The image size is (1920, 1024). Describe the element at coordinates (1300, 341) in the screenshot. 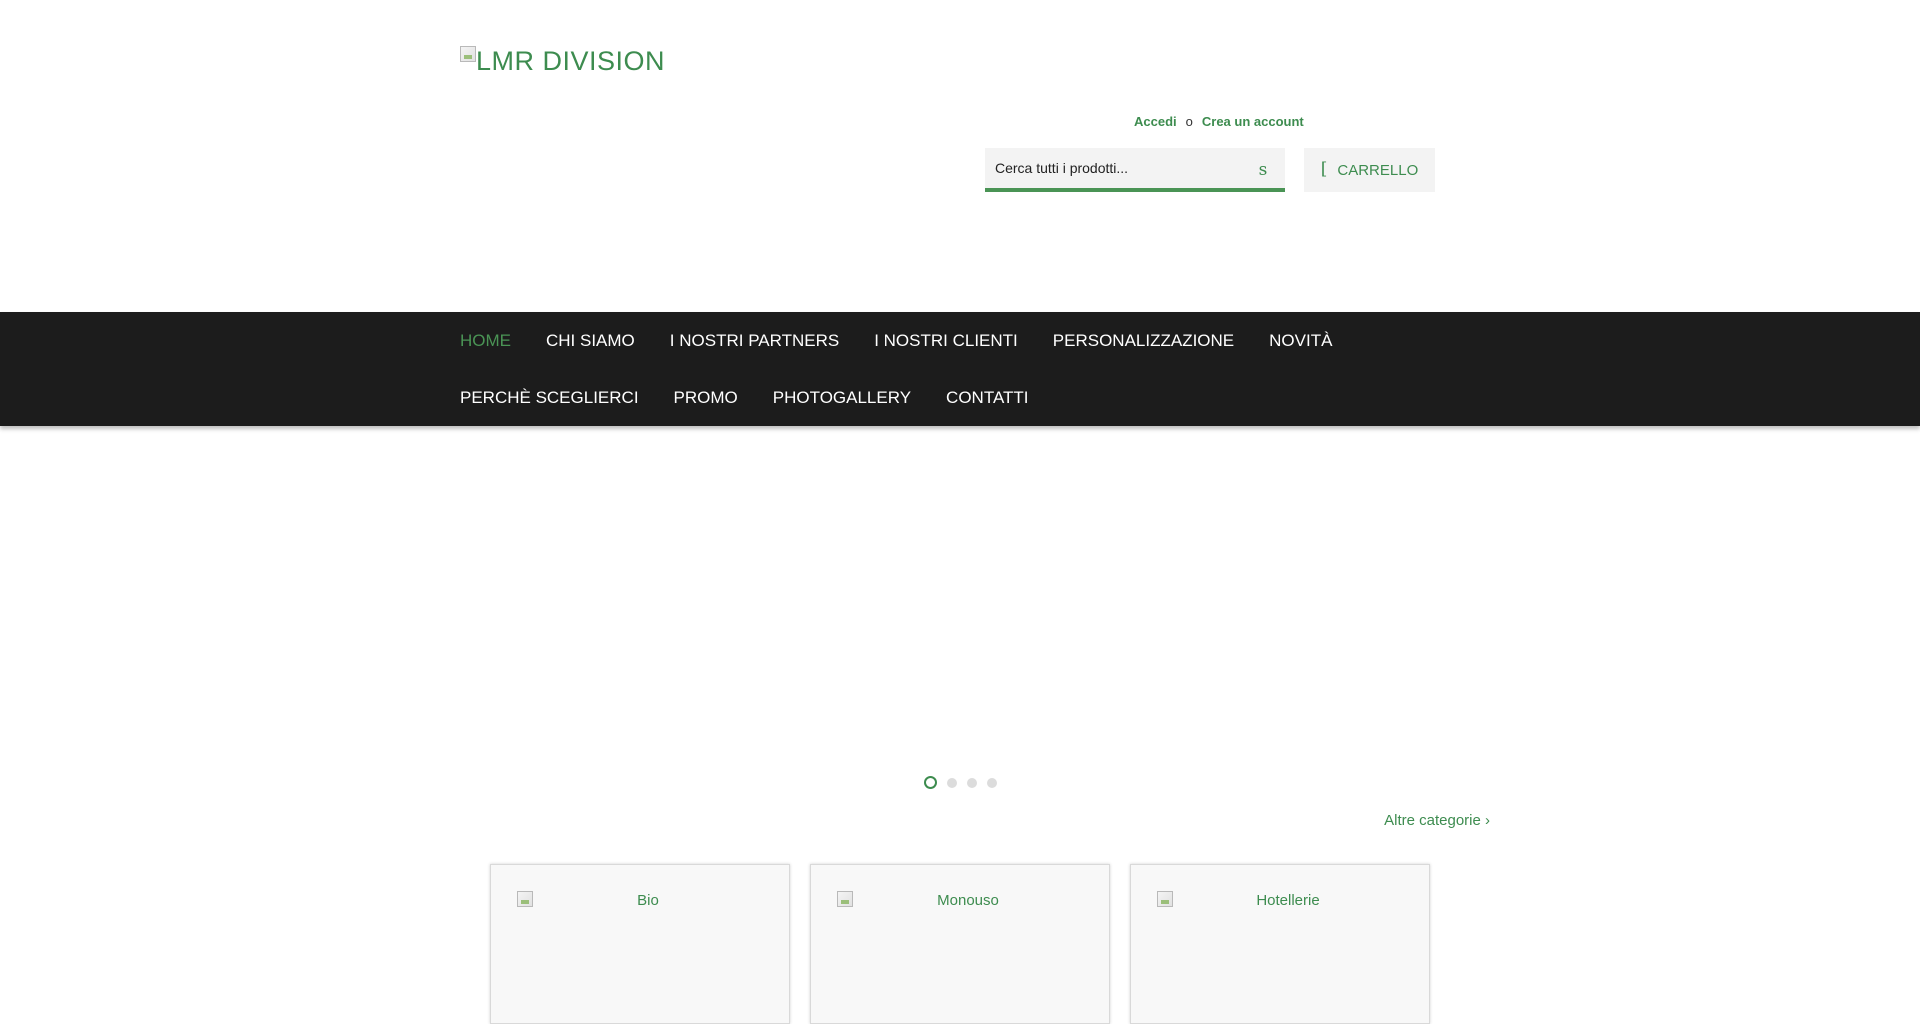

I see `nav-item-novita: NOVITÀ` at that location.